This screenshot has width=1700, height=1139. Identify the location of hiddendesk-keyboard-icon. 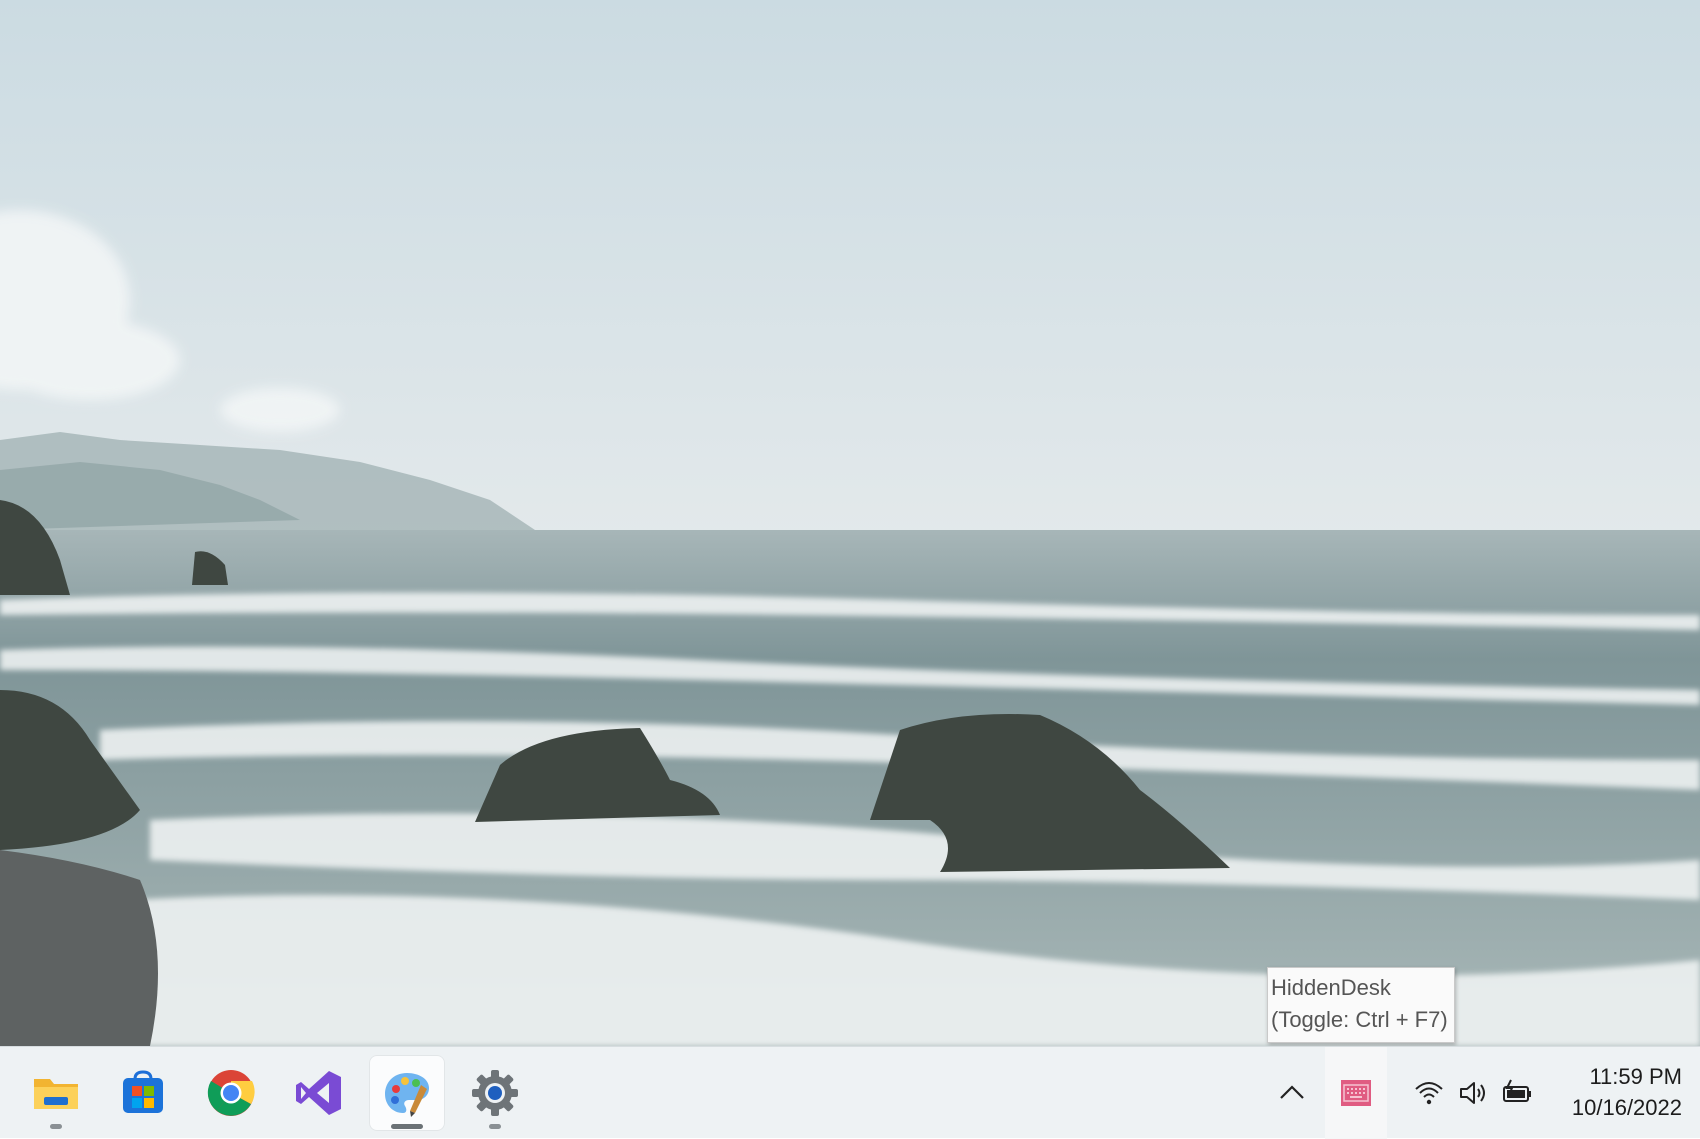
(1356, 1093).